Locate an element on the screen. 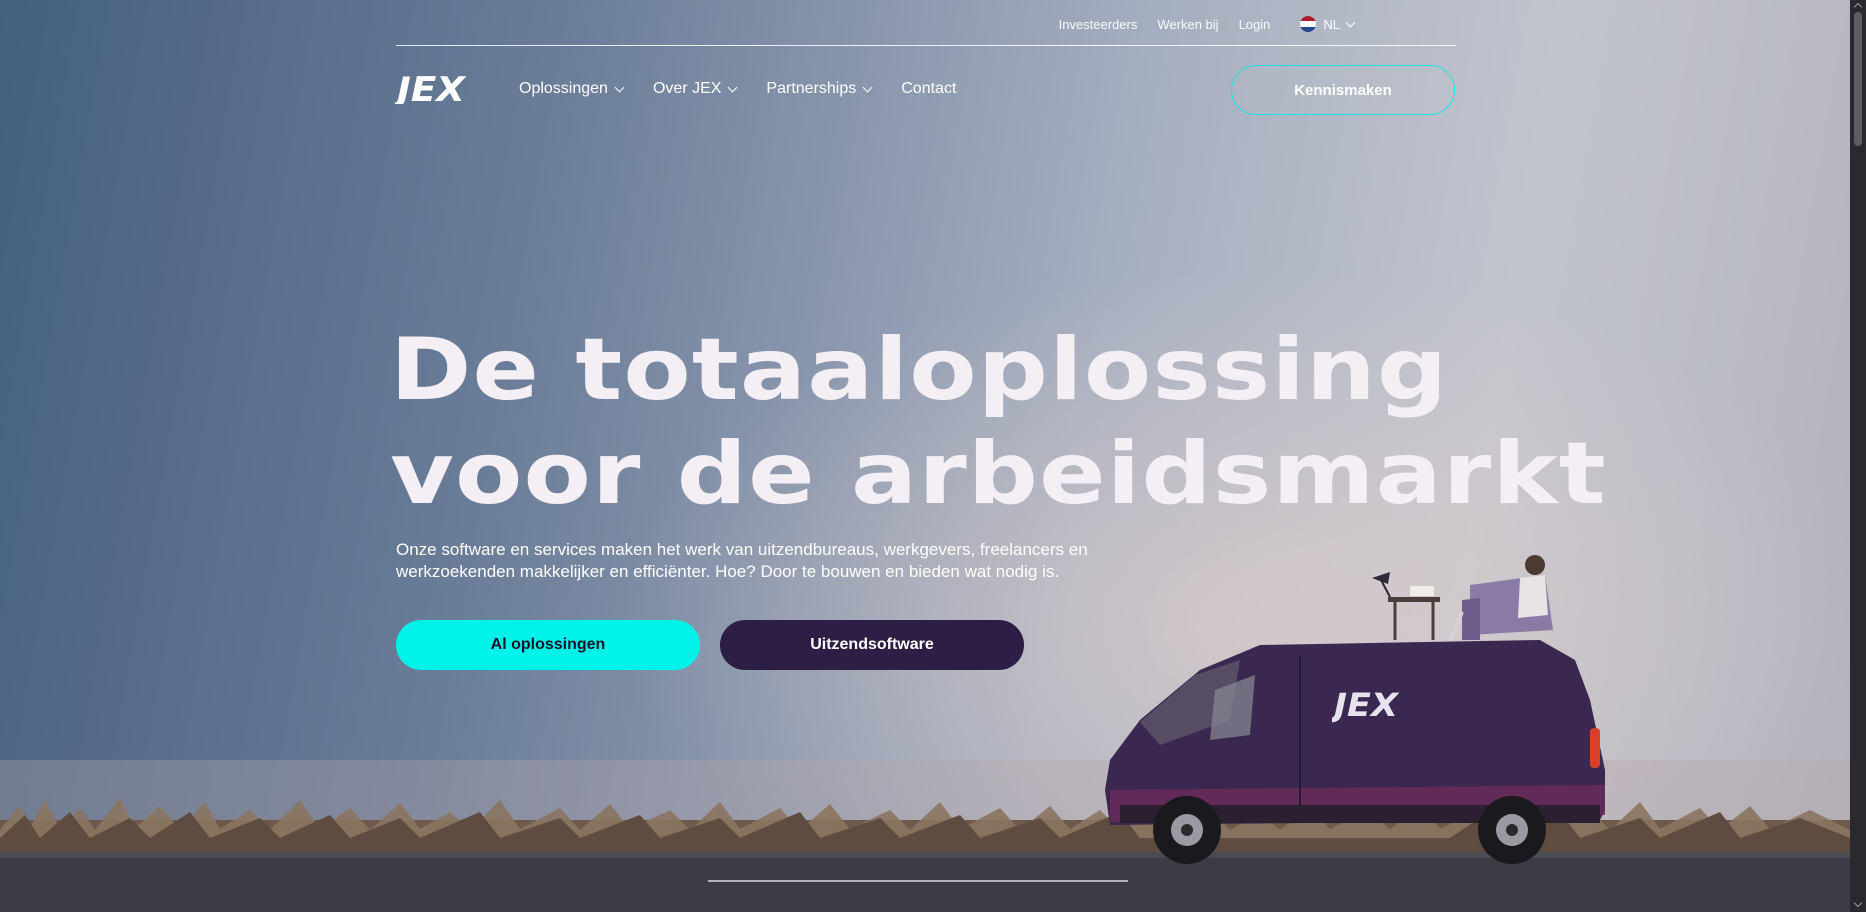 The height and width of the screenshot is (912, 1866). uitzendsoftware-button: Uitzendsoftware is located at coordinates (872, 645).